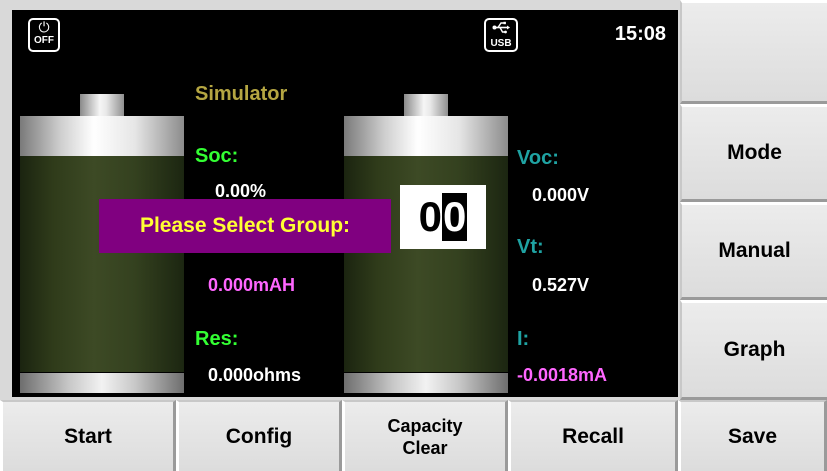 This screenshot has height=471, width=827. I want to click on usb-trident-icon, so click(501, 27).